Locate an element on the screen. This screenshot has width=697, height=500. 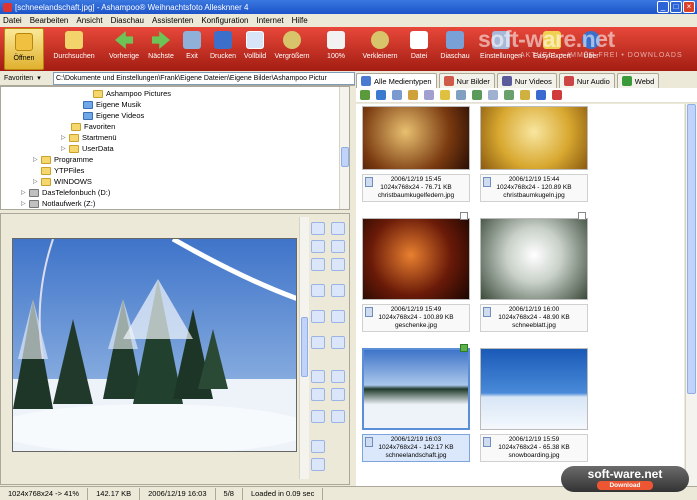
red-eye-icon is located at coordinates (338, 342).